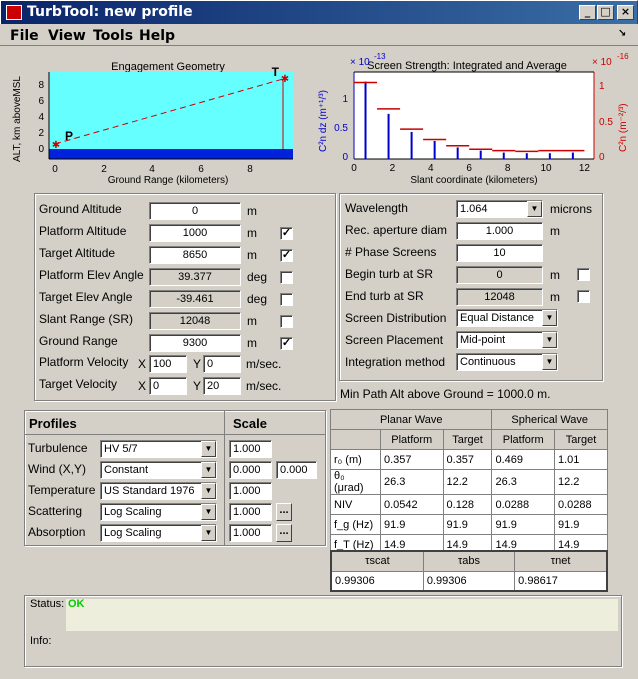  Describe the element at coordinates (250, 470) in the screenshot. I see `profile-scale-input: 0.000` at that location.